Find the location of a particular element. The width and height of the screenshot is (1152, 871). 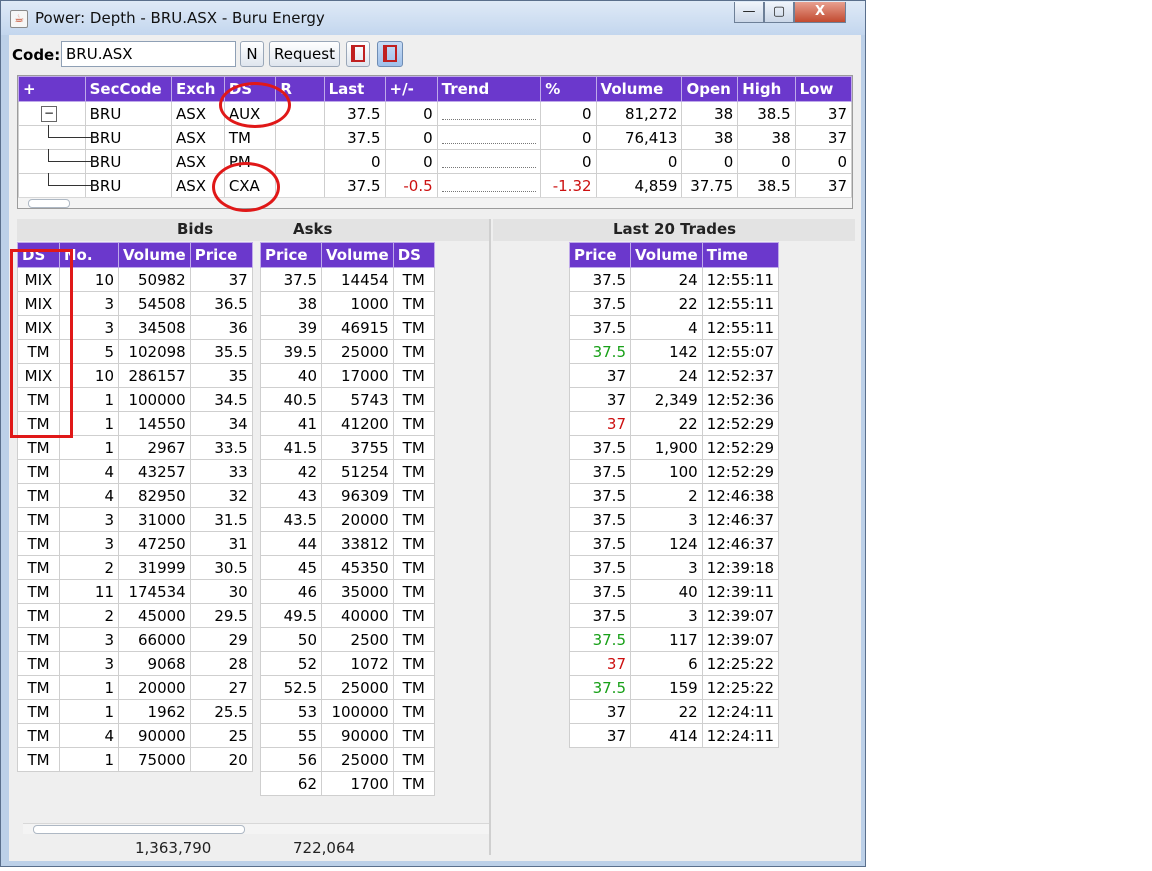

bid-row: TM 11 174534 30 is located at coordinates (135, 591).